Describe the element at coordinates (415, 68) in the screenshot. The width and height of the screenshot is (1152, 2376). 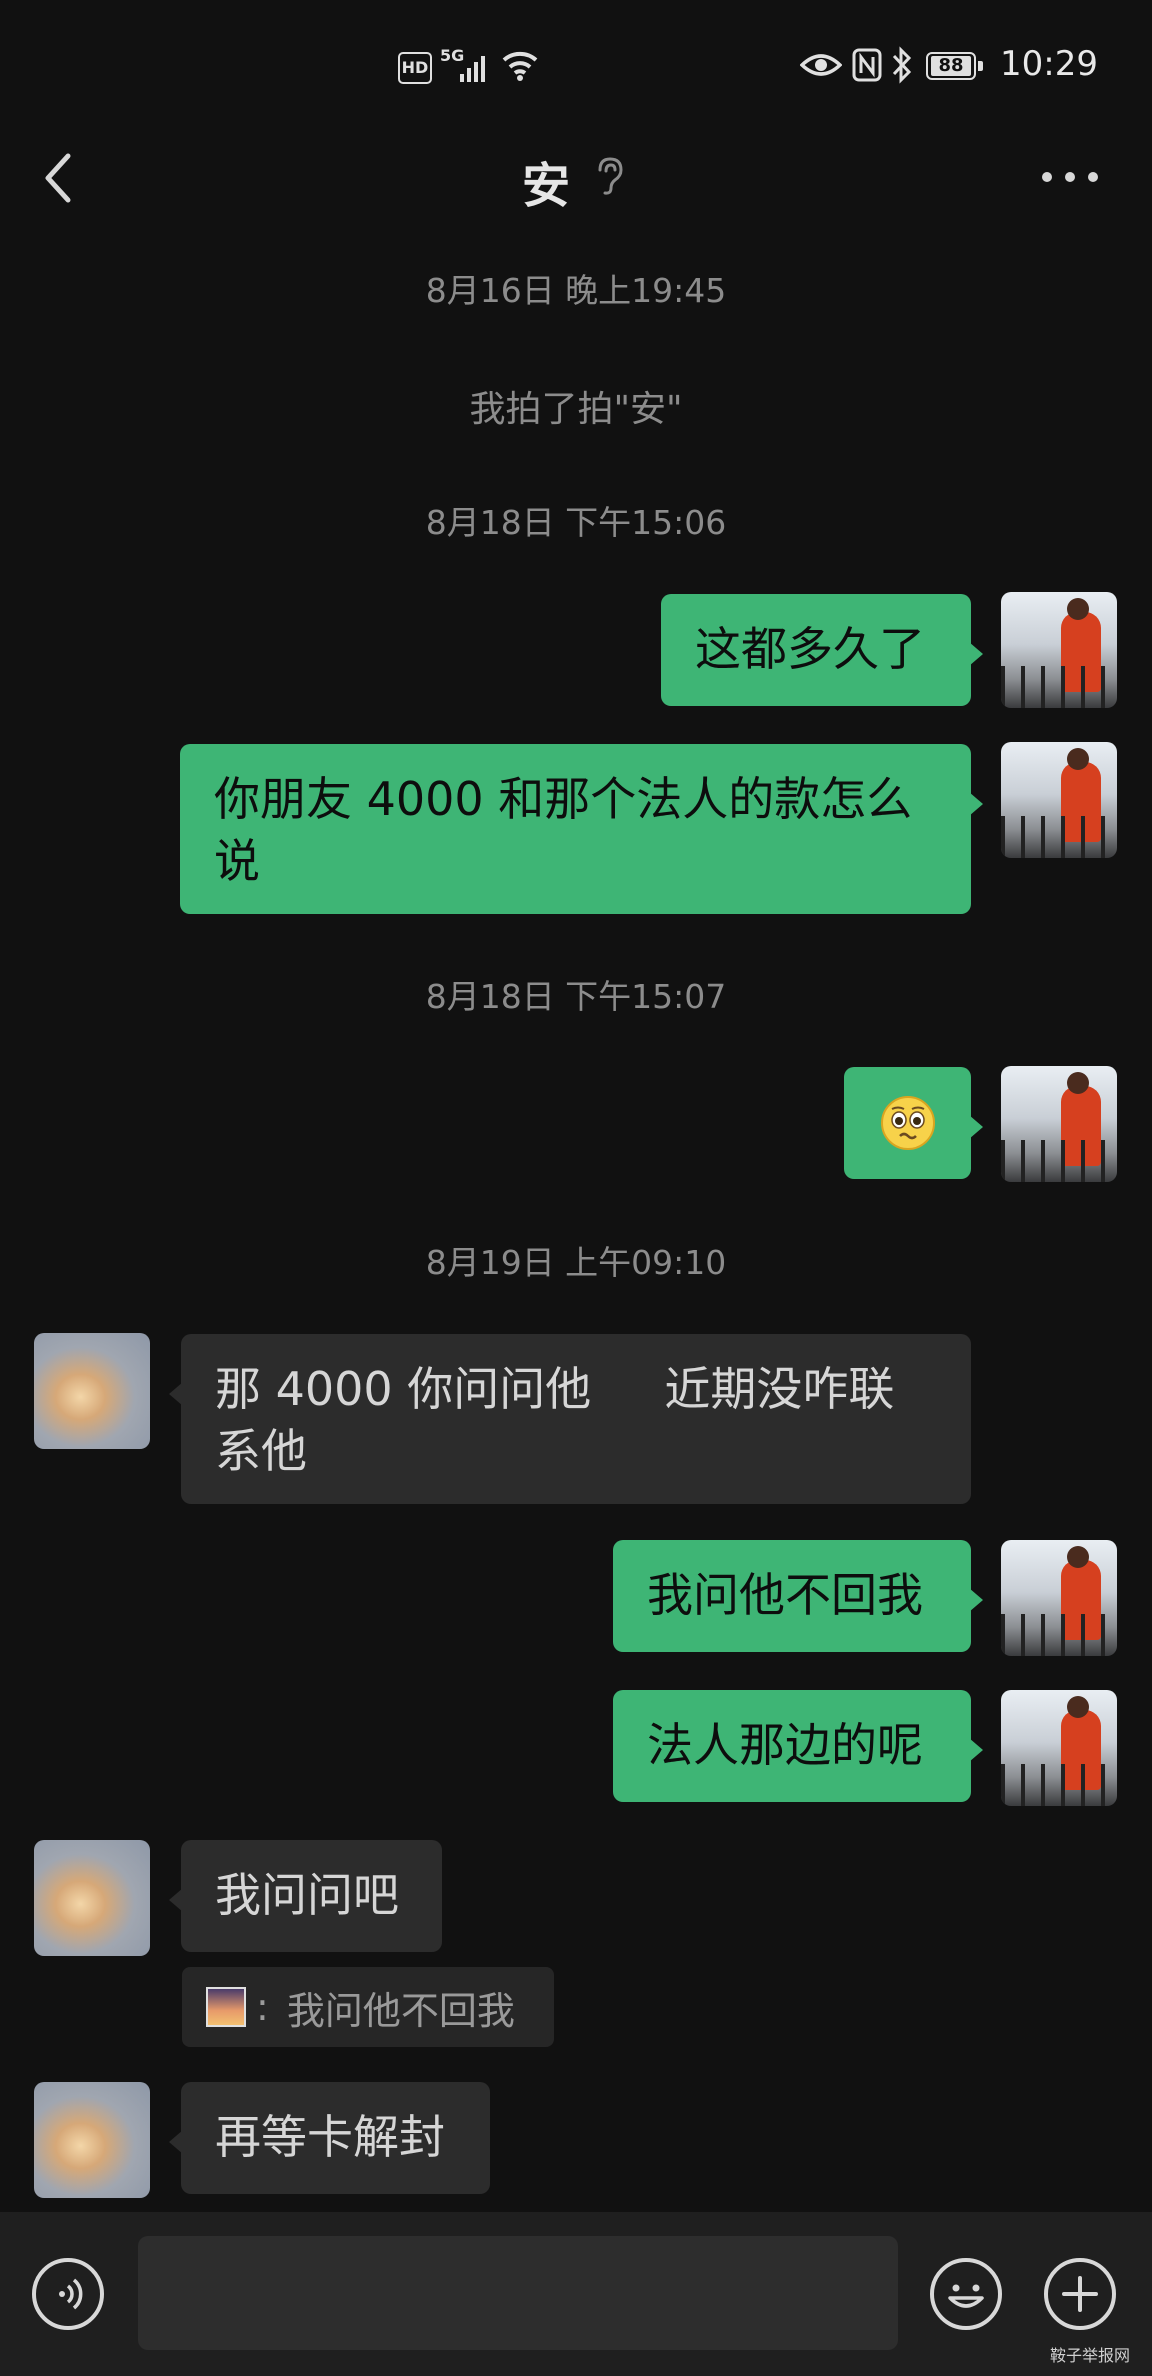
I see `hd-icon: HD` at that location.